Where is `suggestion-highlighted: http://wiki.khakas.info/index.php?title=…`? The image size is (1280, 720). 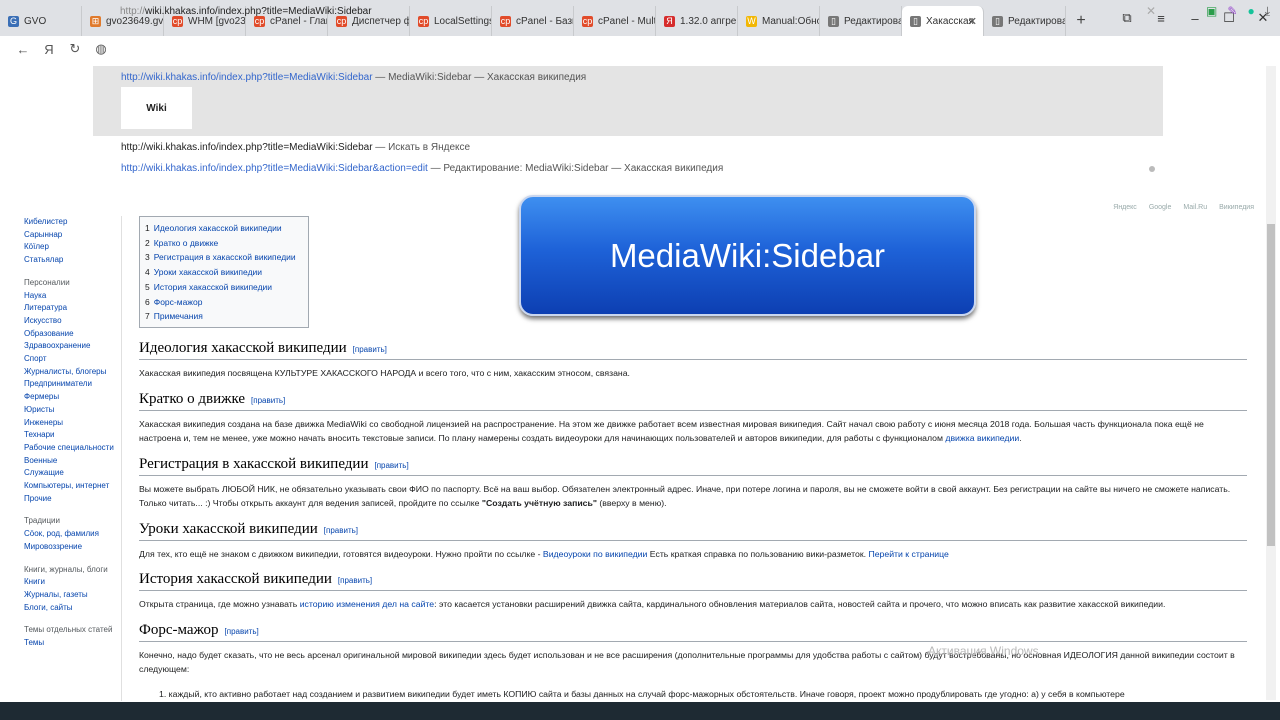 suggestion-highlighted: http://wiki.khakas.info/index.php?title=… is located at coordinates (628, 101).